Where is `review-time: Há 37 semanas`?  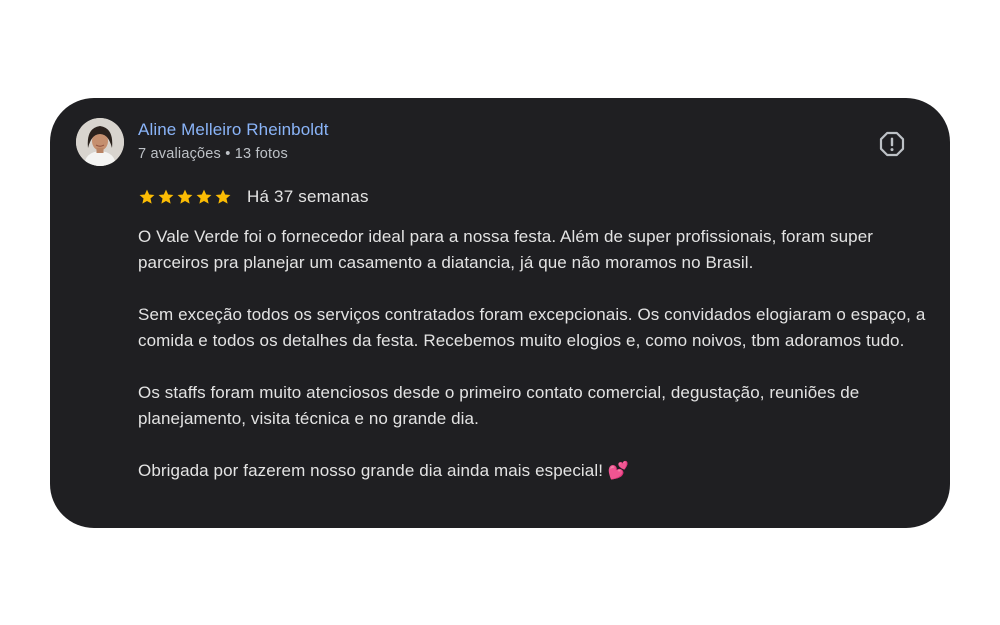 review-time: Há 37 semanas is located at coordinates (308, 196).